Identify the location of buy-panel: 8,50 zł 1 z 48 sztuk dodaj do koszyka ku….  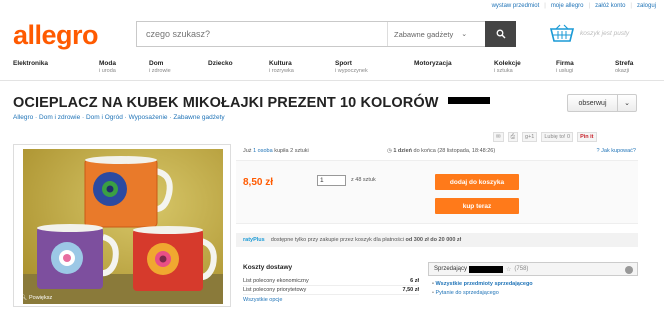
(437, 192).